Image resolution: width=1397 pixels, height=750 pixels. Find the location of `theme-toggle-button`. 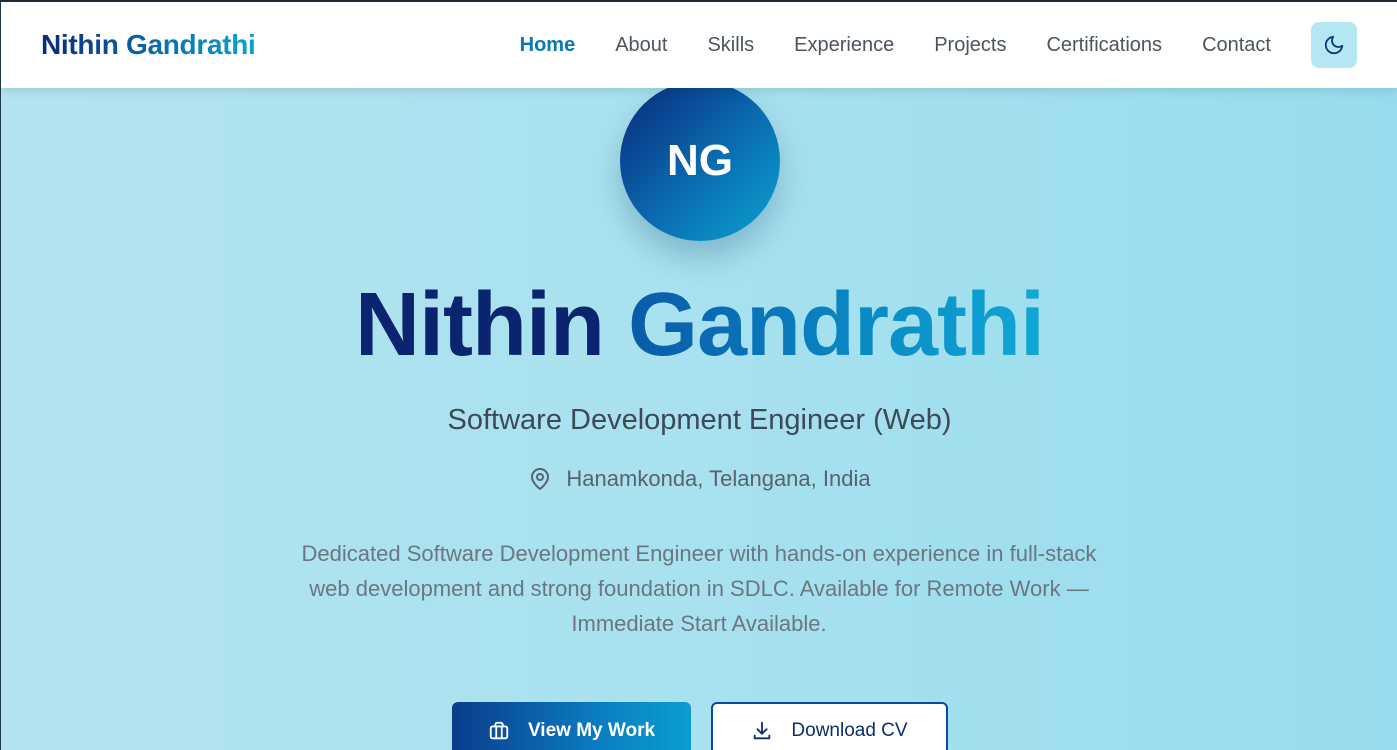

theme-toggle-button is located at coordinates (1334, 45).